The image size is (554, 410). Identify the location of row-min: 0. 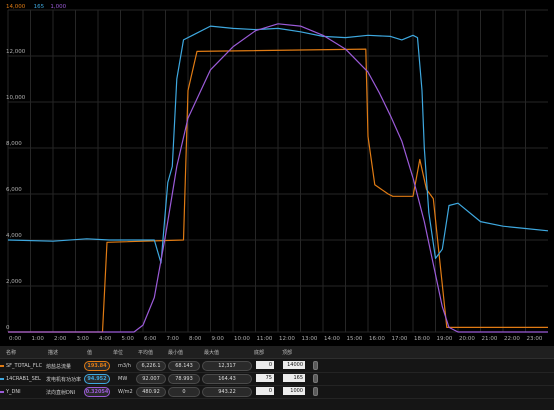
(184, 392).